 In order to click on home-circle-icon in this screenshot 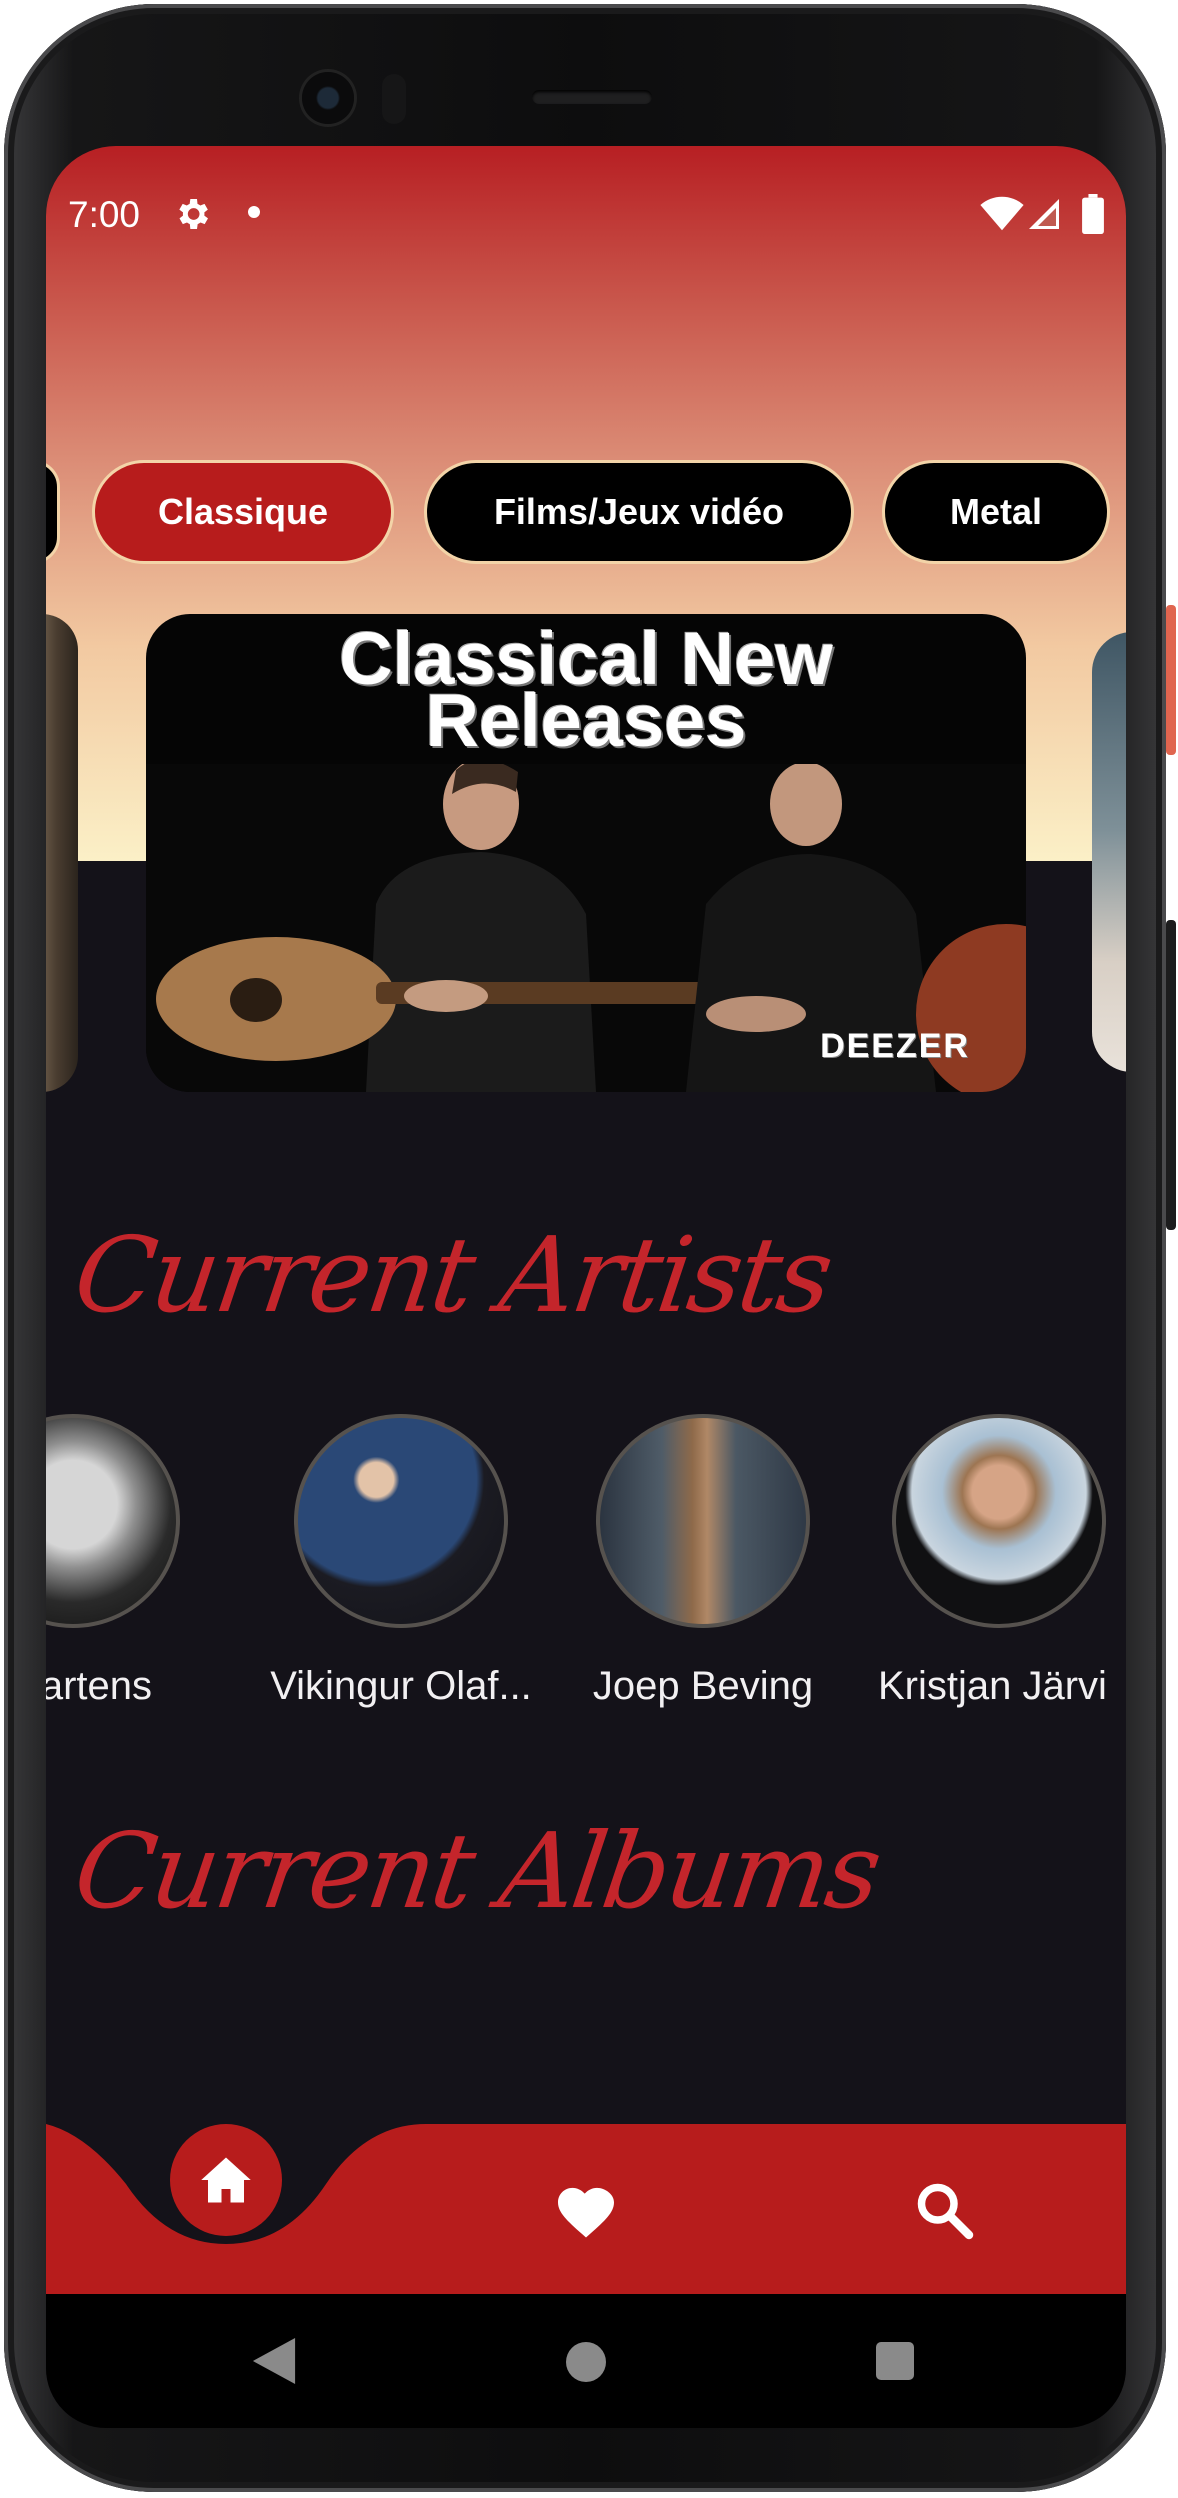, I will do `click(586, 2362)`.